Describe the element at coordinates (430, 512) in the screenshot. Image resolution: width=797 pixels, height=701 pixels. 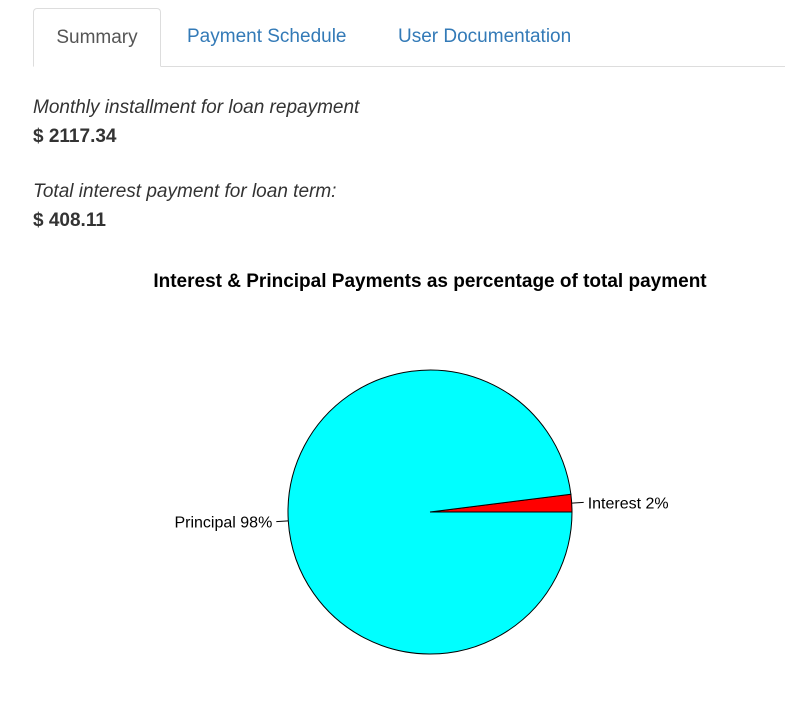
I see `pie-slice-principal` at that location.